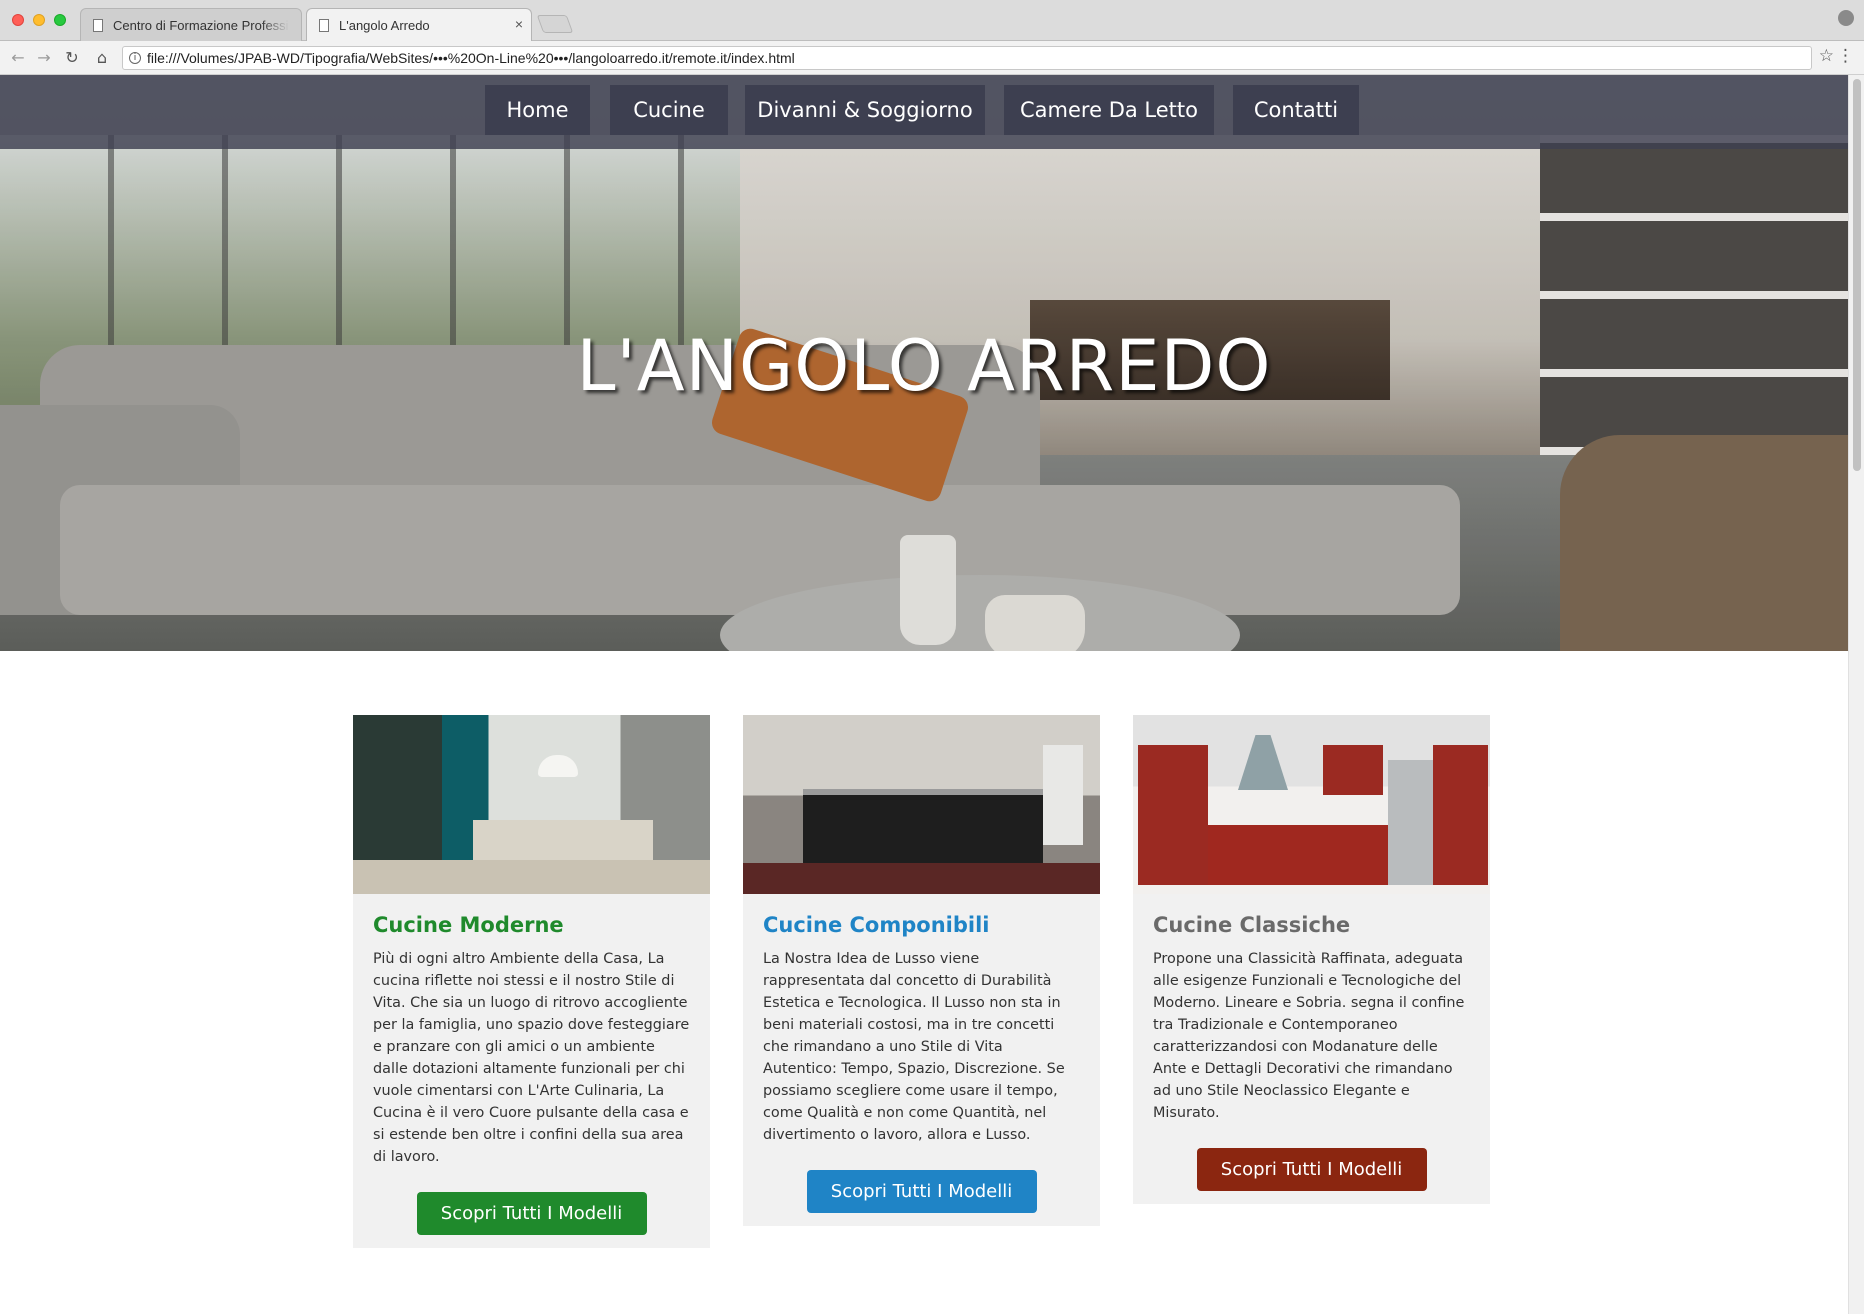 The height and width of the screenshot is (1314, 1864). Describe the element at coordinates (72, 57) in the screenshot. I see `reload-icon: ↻` at that location.